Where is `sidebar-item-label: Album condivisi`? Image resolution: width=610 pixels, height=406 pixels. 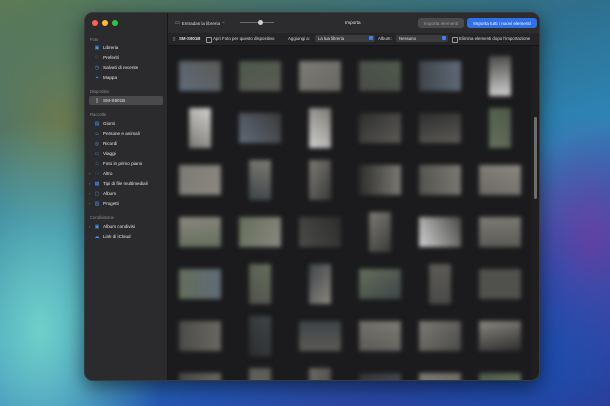 sidebar-item-label: Album condivisi is located at coordinates (119, 226).